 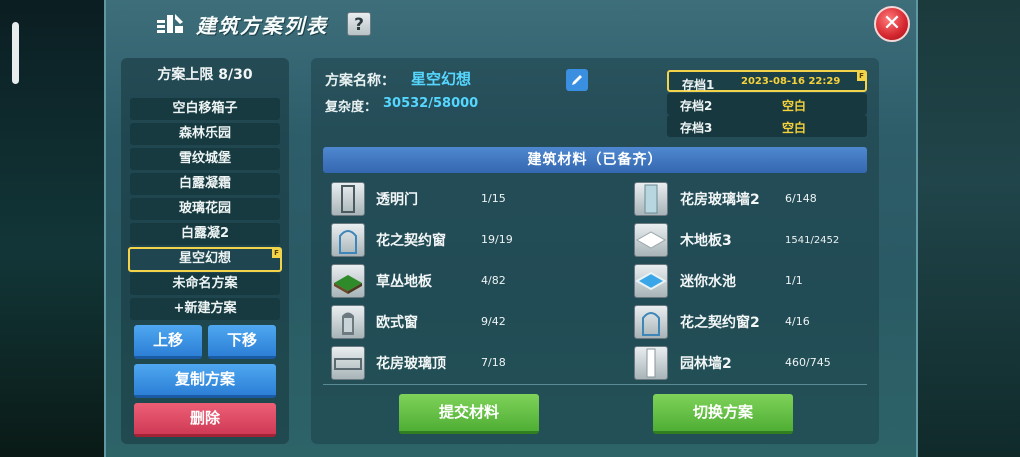 What do you see at coordinates (276, 253) in the screenshot?
I see `selected-flag: F` at bounding box center [276, 253].